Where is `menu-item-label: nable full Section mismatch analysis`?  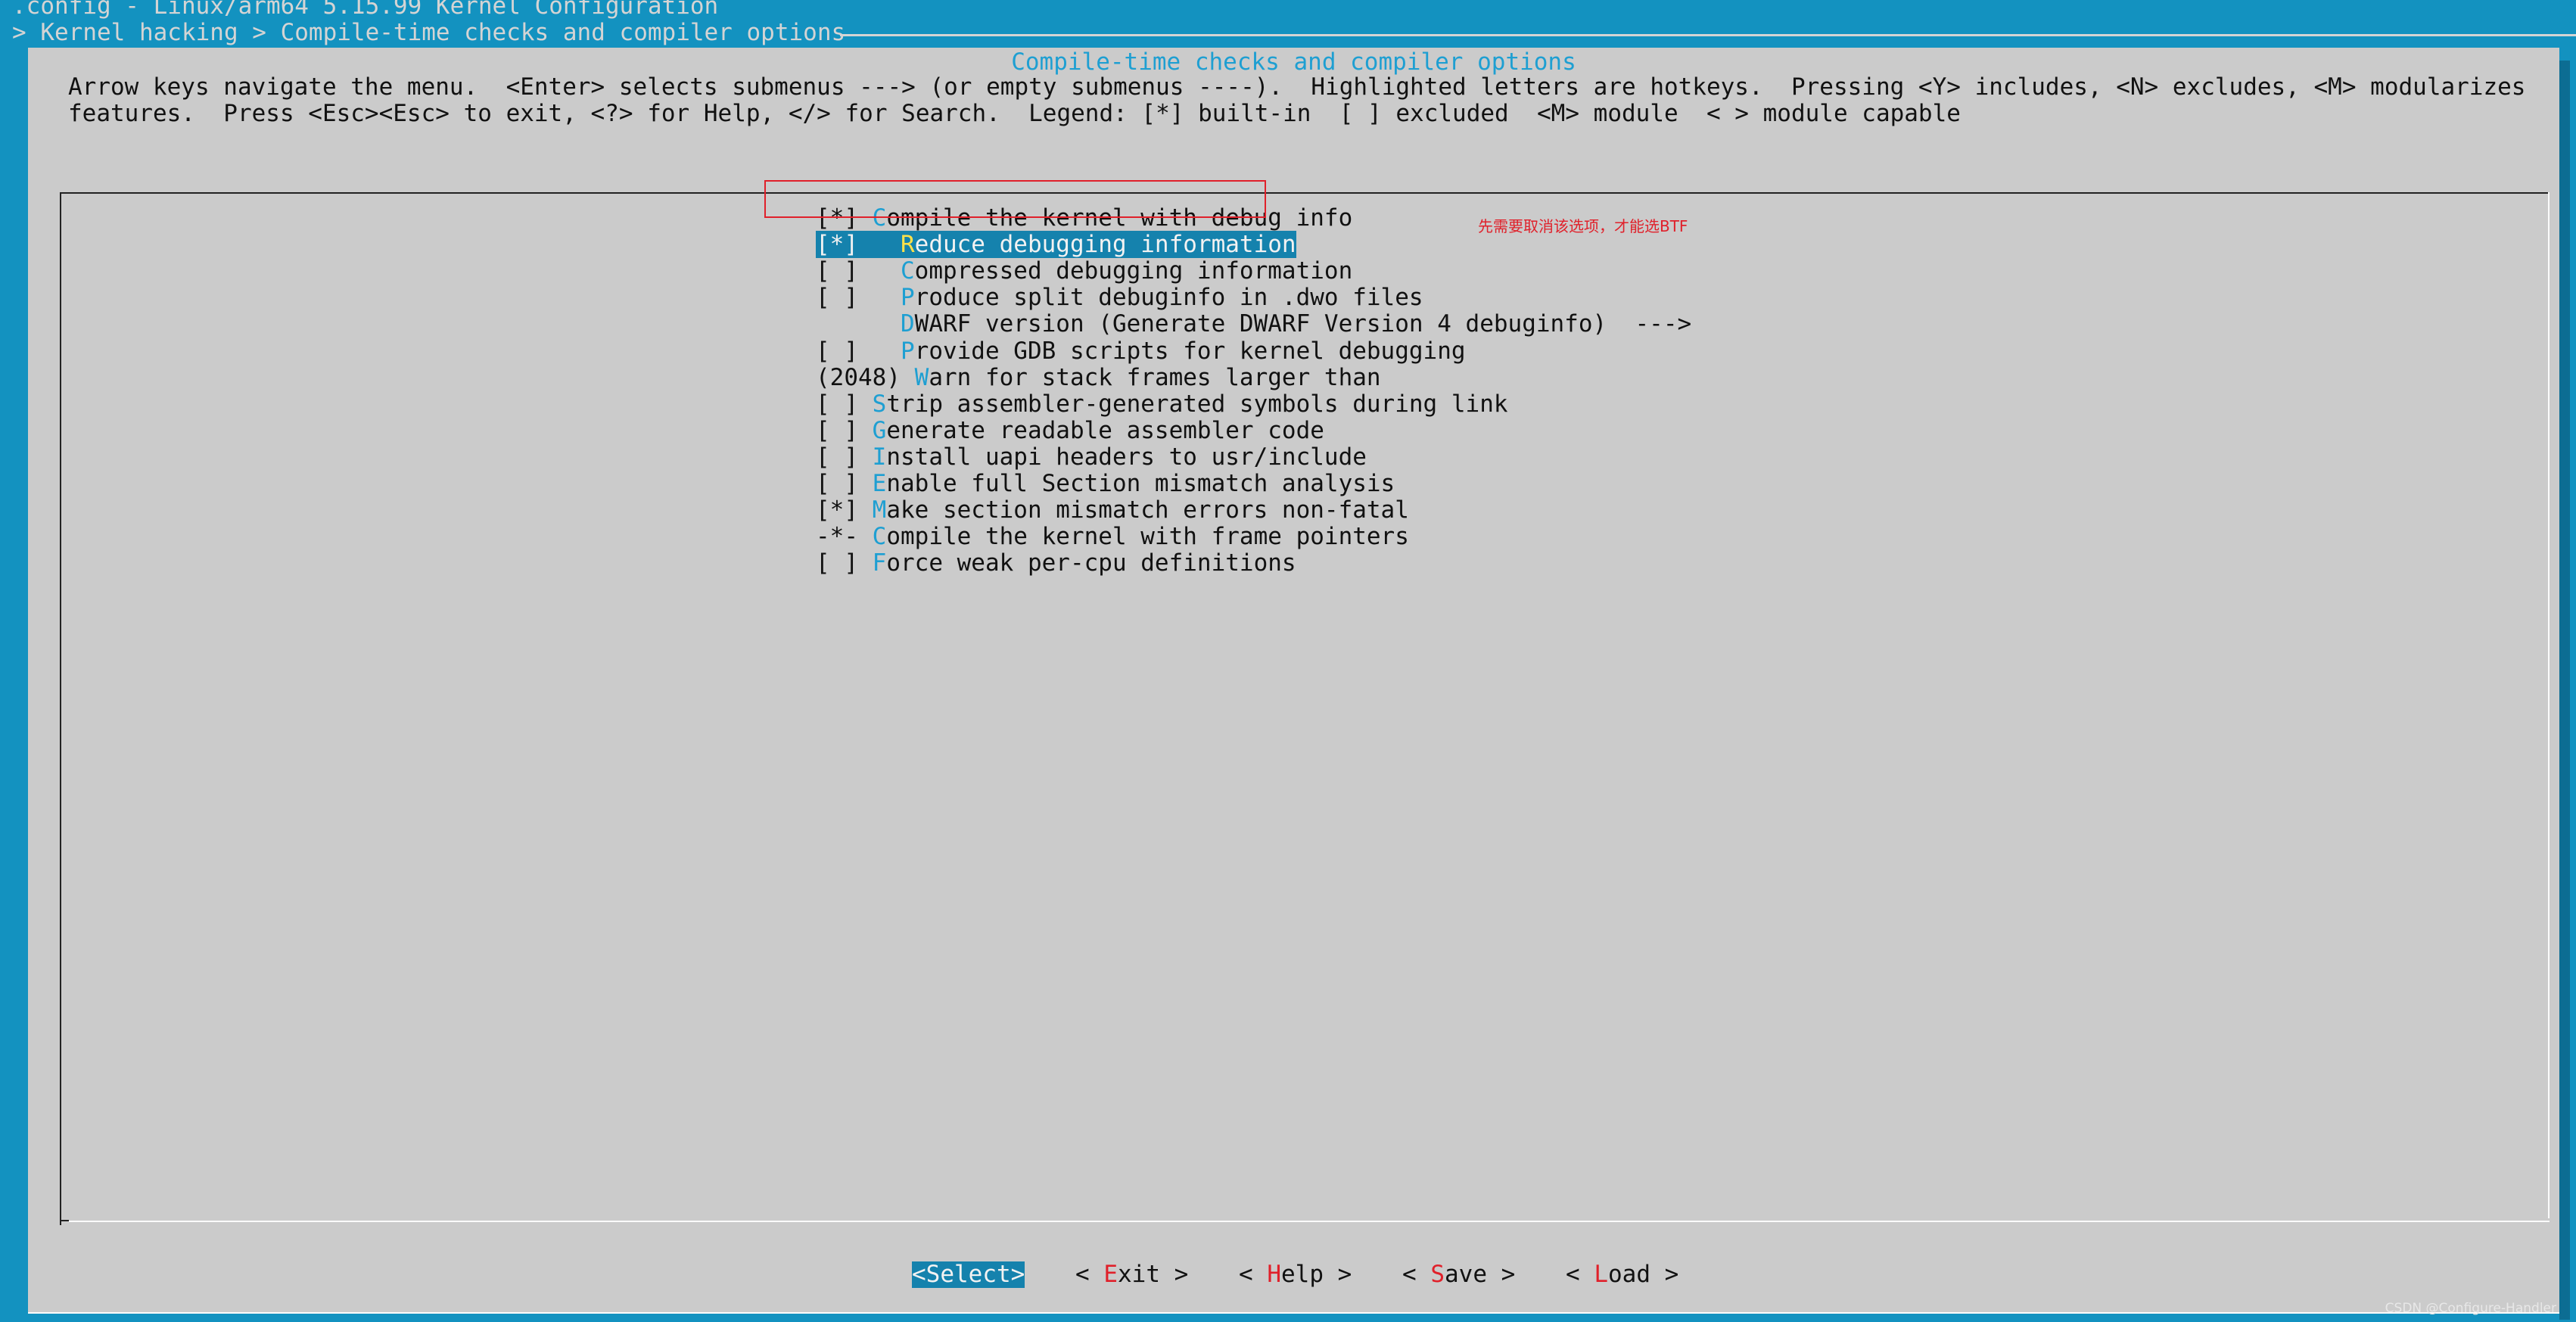
menu-item-label: nable full Section mismatch analysis is located at coordinates (1140, 483).